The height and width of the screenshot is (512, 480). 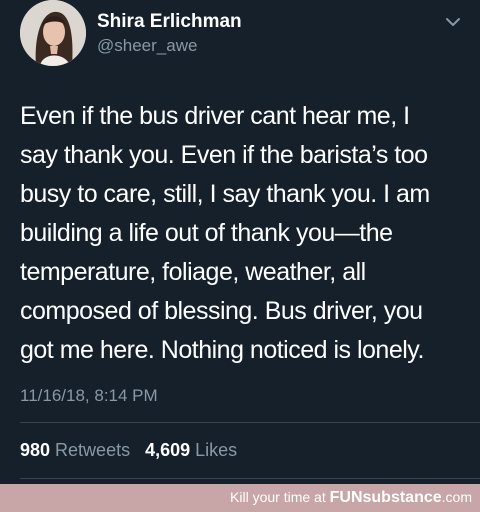 I want to click on avatar-photo, so click(x=53, y=33).